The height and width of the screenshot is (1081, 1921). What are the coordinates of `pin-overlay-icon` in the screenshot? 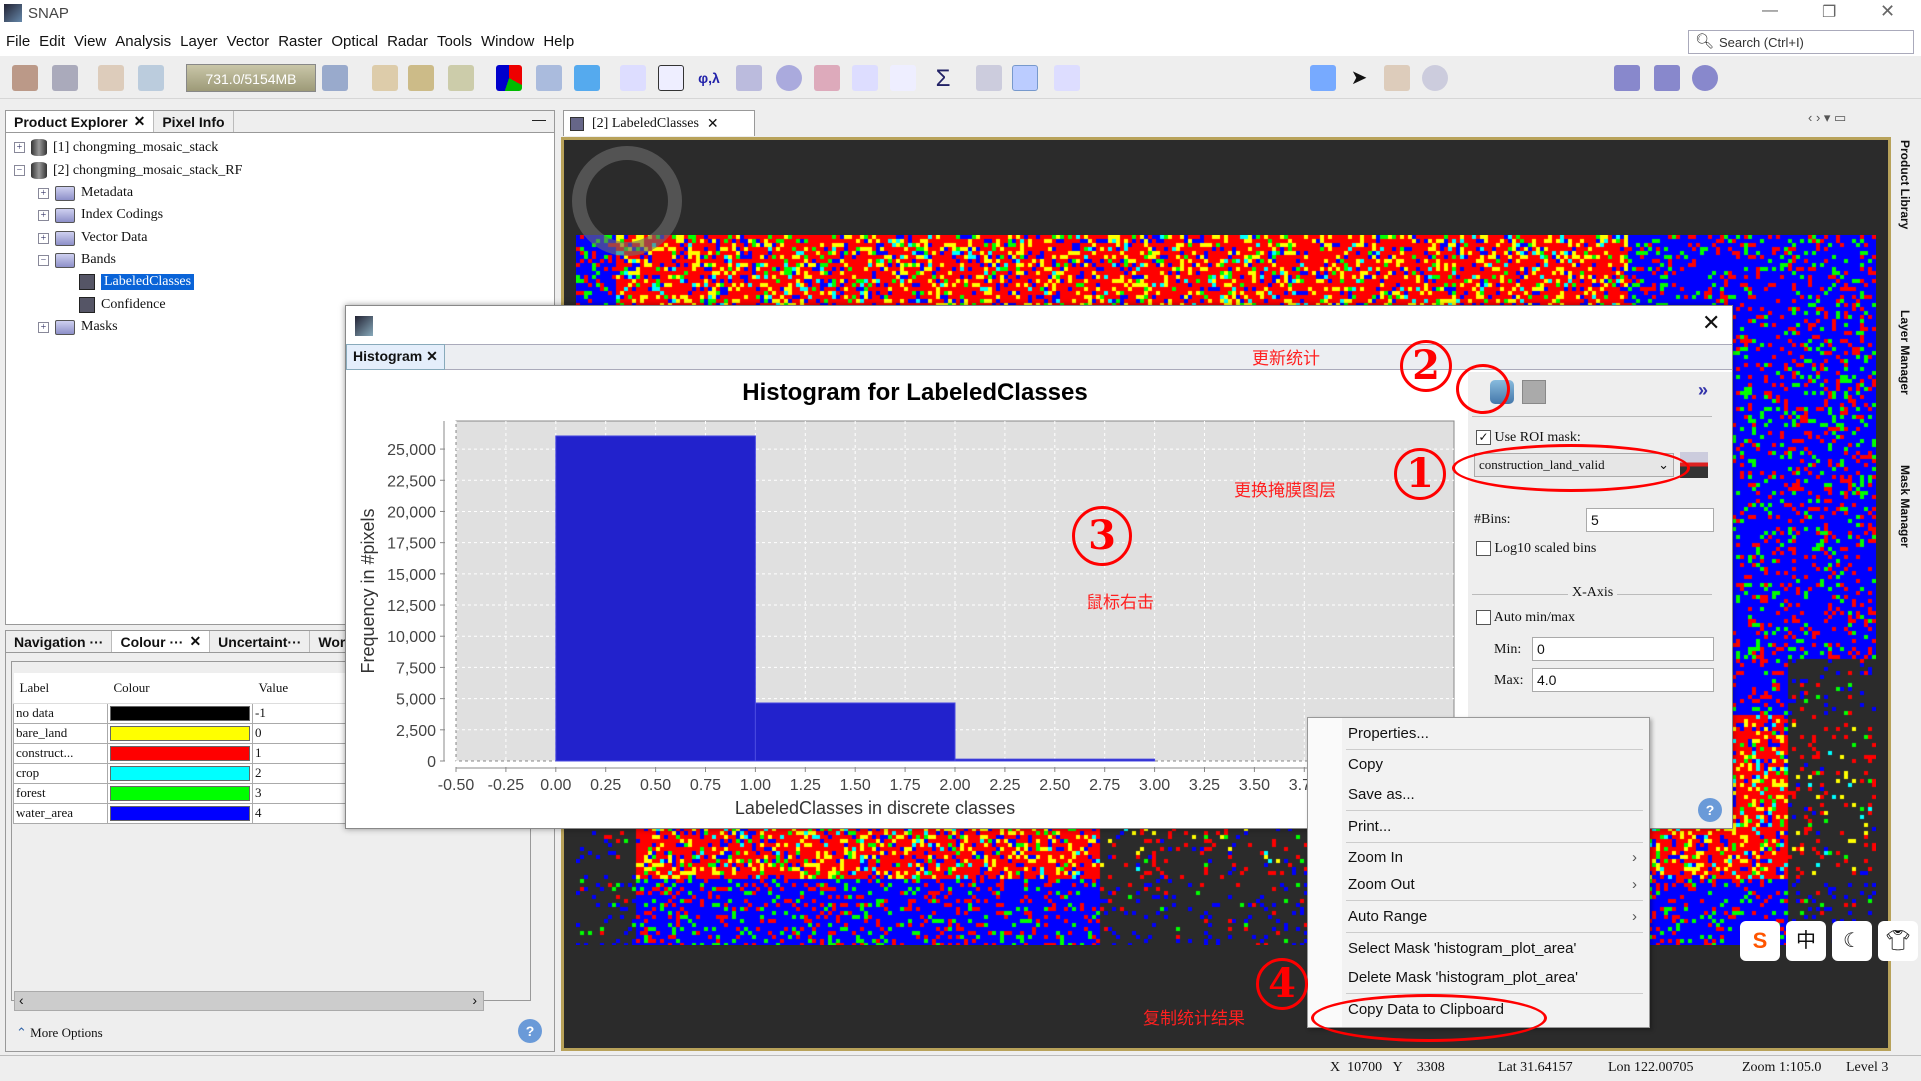 It's located at (1025, 78).